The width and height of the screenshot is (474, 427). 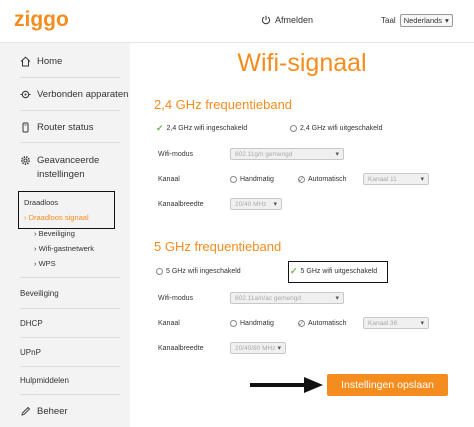 I want to click on language-select: Nederlands ▾, so click(x=426, y=20).